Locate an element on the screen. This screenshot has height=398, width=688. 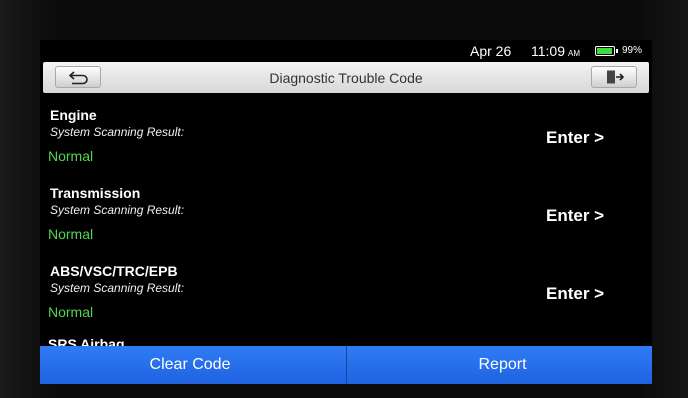
page-title: Diagnostic Trouble Code is located at coordinates (346, 78).